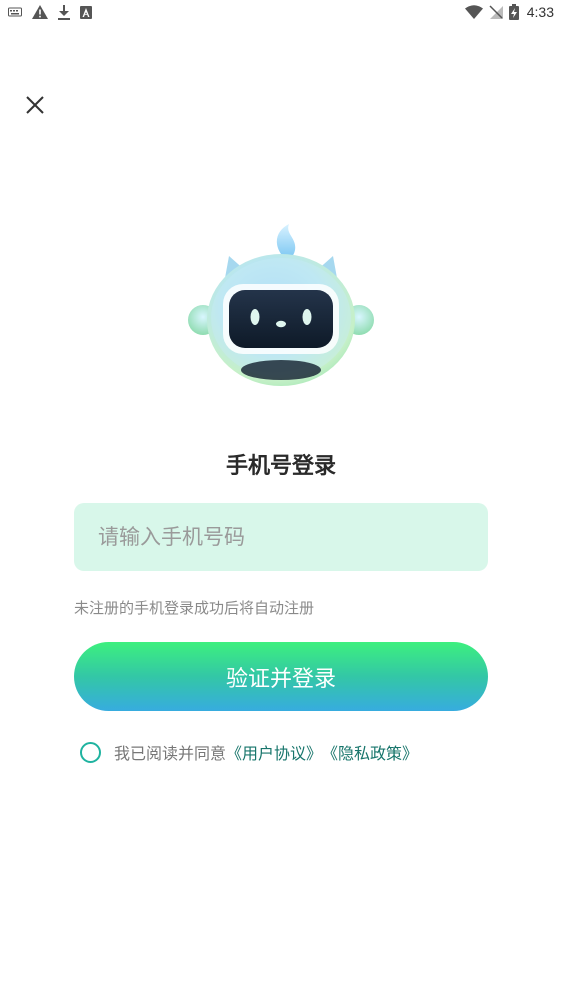 Image resolution: width=562 pixels, height=1000 pixels. Describe the element at coordinates (15, 12) in the screenshot. I see `keyboard-icon` at that location.